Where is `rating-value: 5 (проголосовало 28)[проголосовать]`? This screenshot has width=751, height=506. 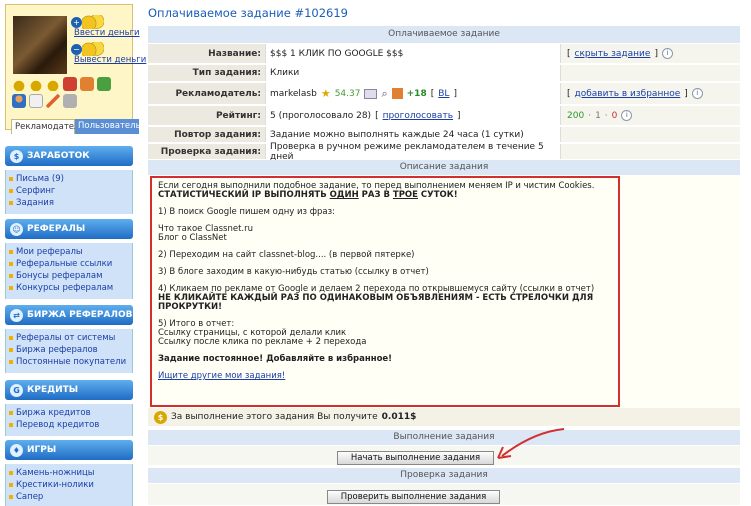 rating-value: 5 (проголосовало 28)[проголосовать] is located at coordinates (412, 115).